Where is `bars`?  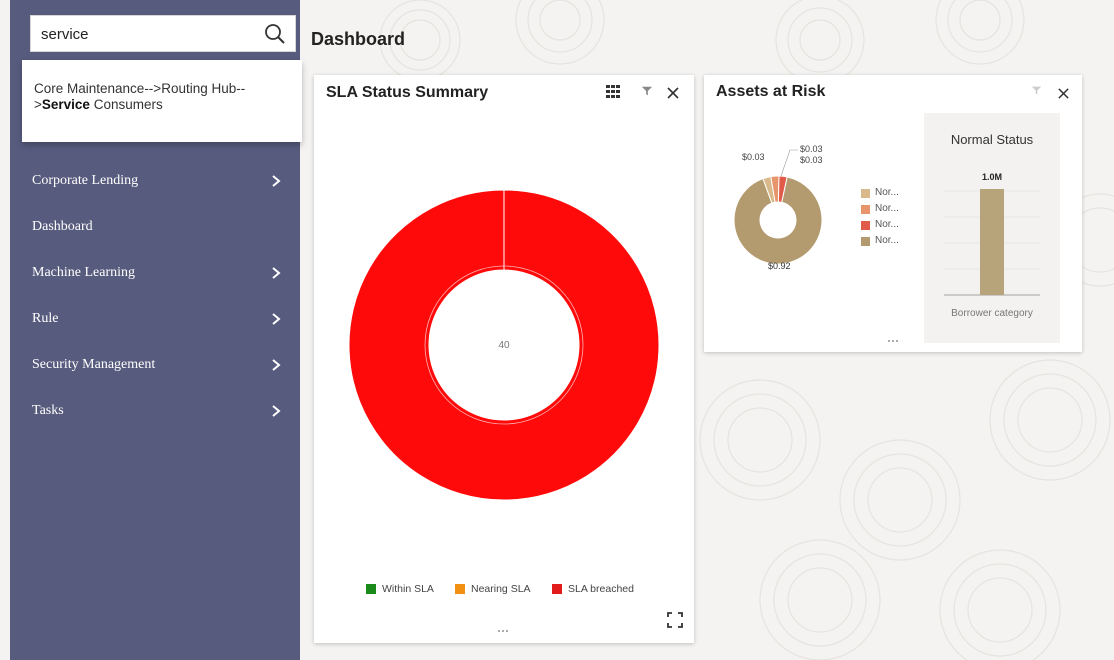 bars is located at coordinates (992, 242).